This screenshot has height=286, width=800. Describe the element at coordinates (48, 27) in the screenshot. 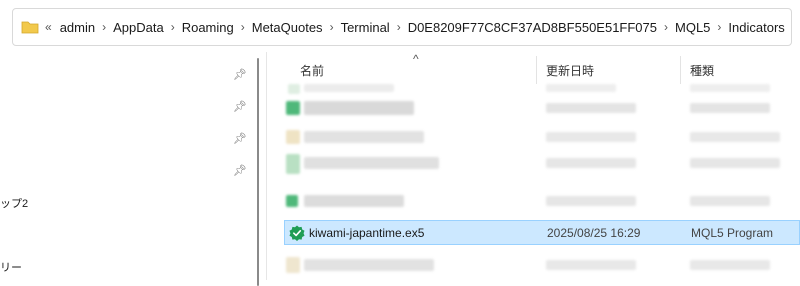

I see `overflow-crumb-button: «` at that location.